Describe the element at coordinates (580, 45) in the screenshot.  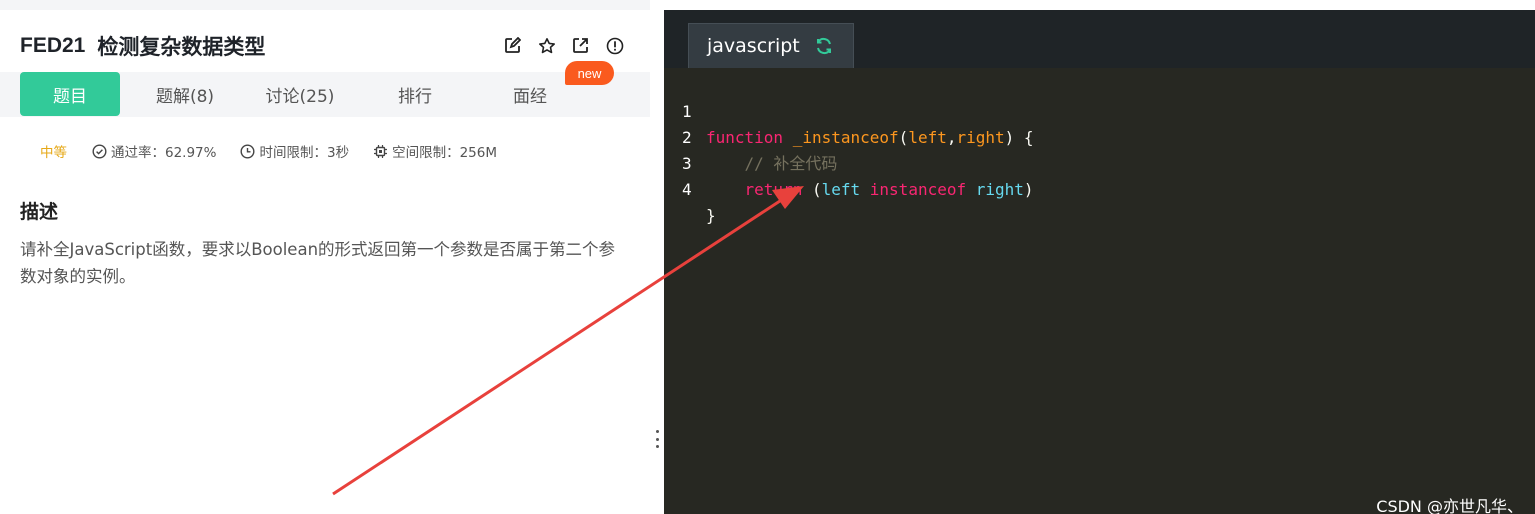
I see `open-external-icon` at that location.